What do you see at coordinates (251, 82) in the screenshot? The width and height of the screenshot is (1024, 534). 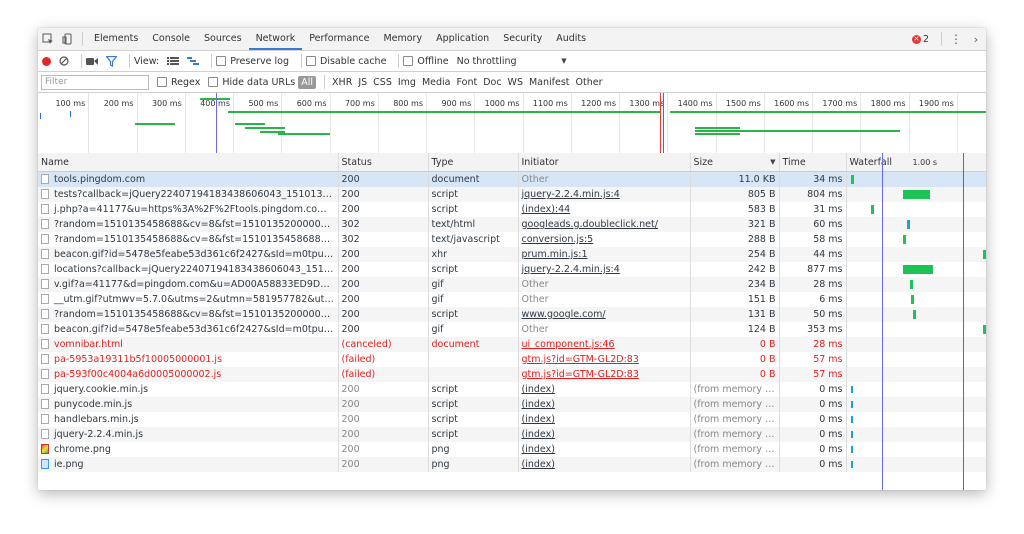 I see `hide-data-urls-checkbox: Hide data URLs` at bounding box center [251, 82].